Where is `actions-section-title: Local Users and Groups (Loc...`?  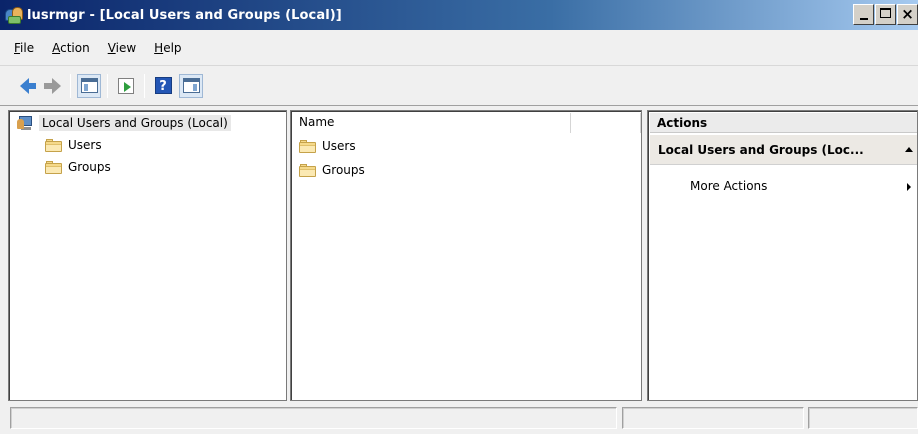 actions-section-title: Local Users and Groups (Loc... is located at coordinates (761, 150).